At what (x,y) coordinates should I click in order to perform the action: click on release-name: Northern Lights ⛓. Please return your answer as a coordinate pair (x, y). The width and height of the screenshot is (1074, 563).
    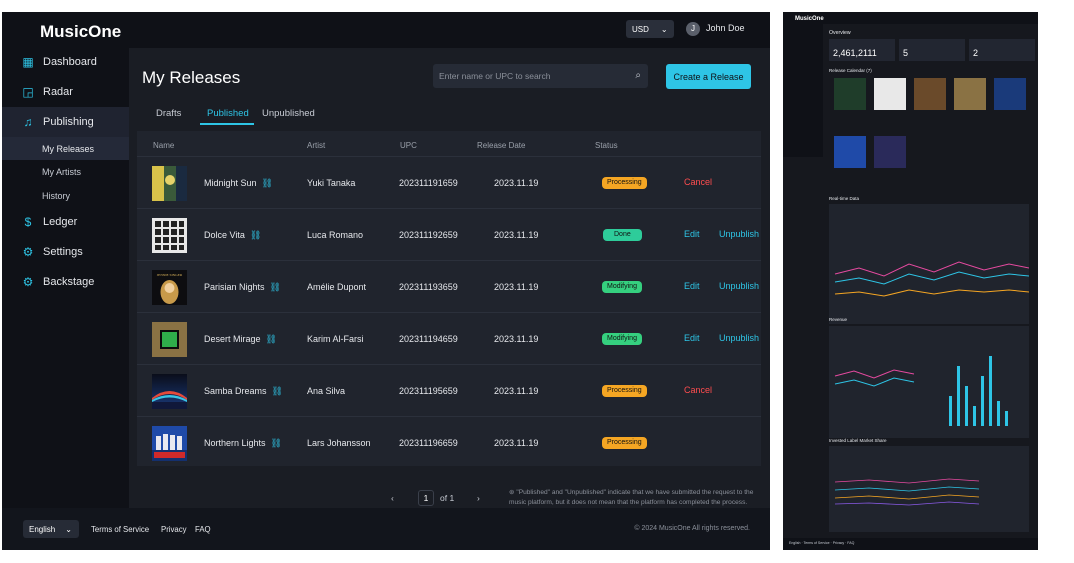
    Looking at the image, I should click on (243, 443).